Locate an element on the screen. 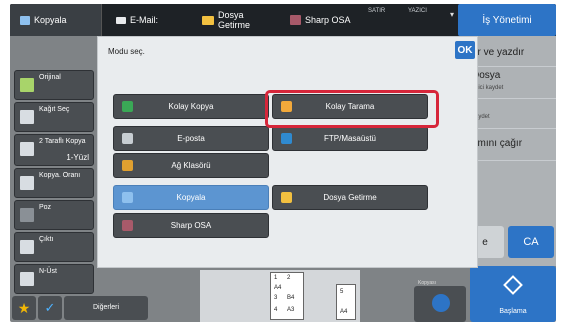 This screenshot has height=324, width=563. tab-file-retrieve: Dosya Getirme is located at coordinates (239, 20).